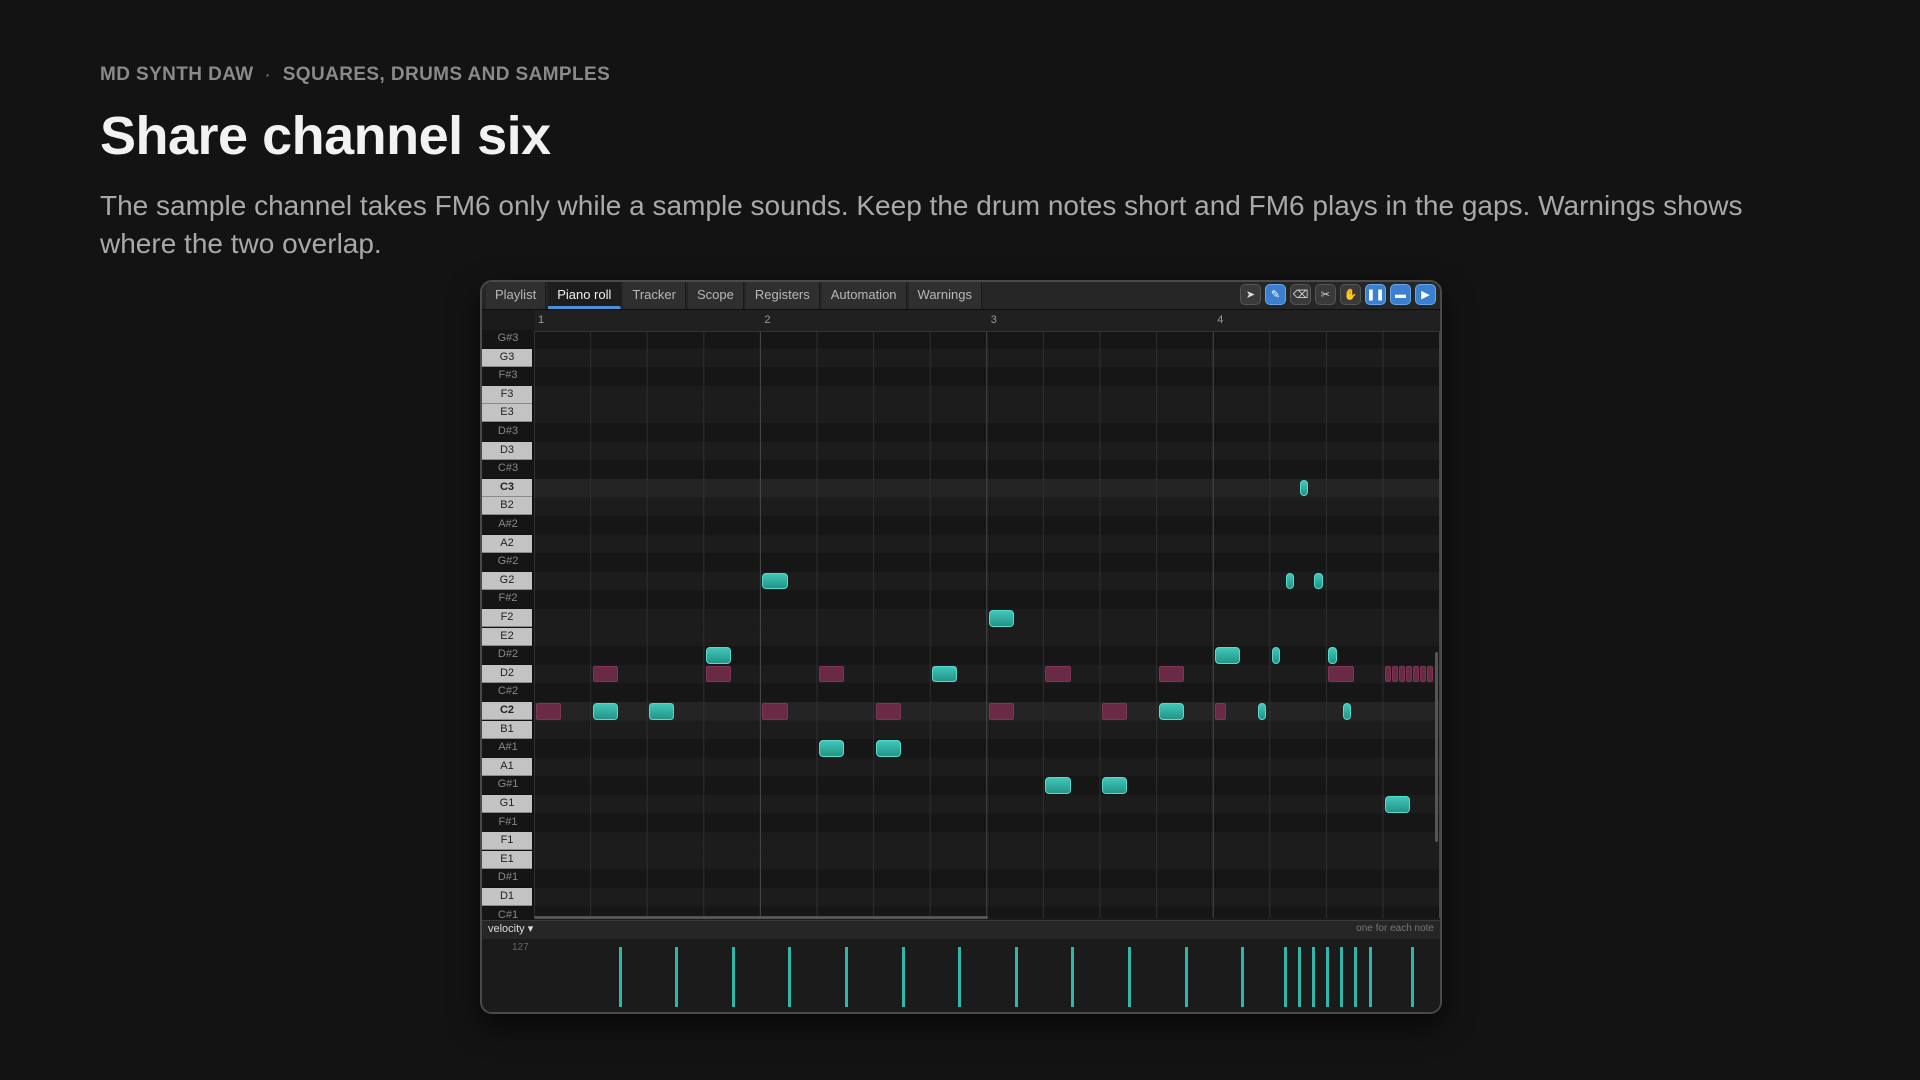 This screenshot has height=1080, width=1920. What do you see at coordinates (1325, 294) in the screenshot?
I see `cut-tool: ✂` at bounding box center [1325, 294].